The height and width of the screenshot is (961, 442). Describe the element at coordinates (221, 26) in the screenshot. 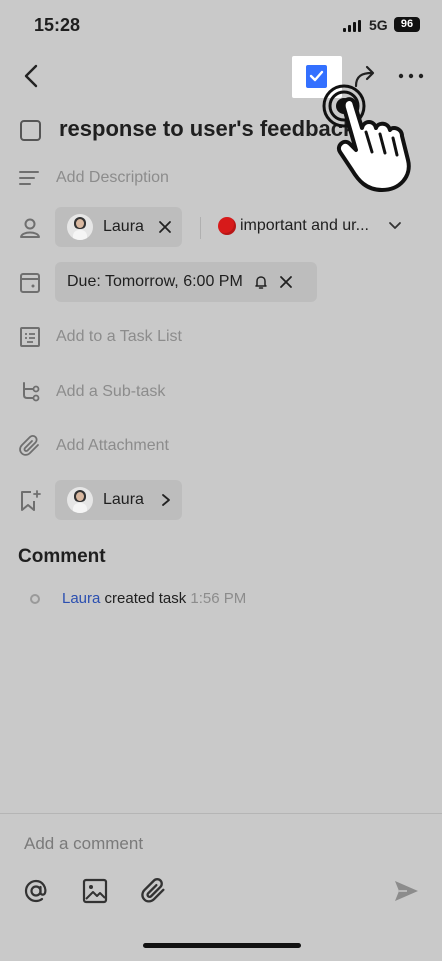

I see `status-bar: 15:28 5G 96` at that location.